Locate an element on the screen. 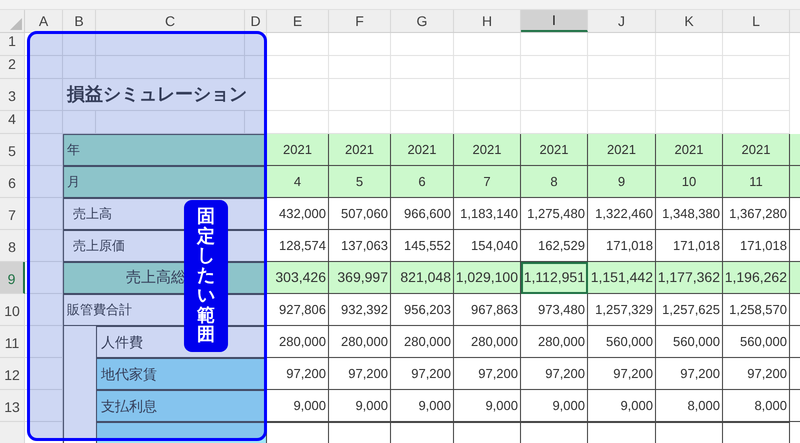 The width and height of the screenshot is (800, 443). table-cell: 128,574 is located at coordinates (298, 246).